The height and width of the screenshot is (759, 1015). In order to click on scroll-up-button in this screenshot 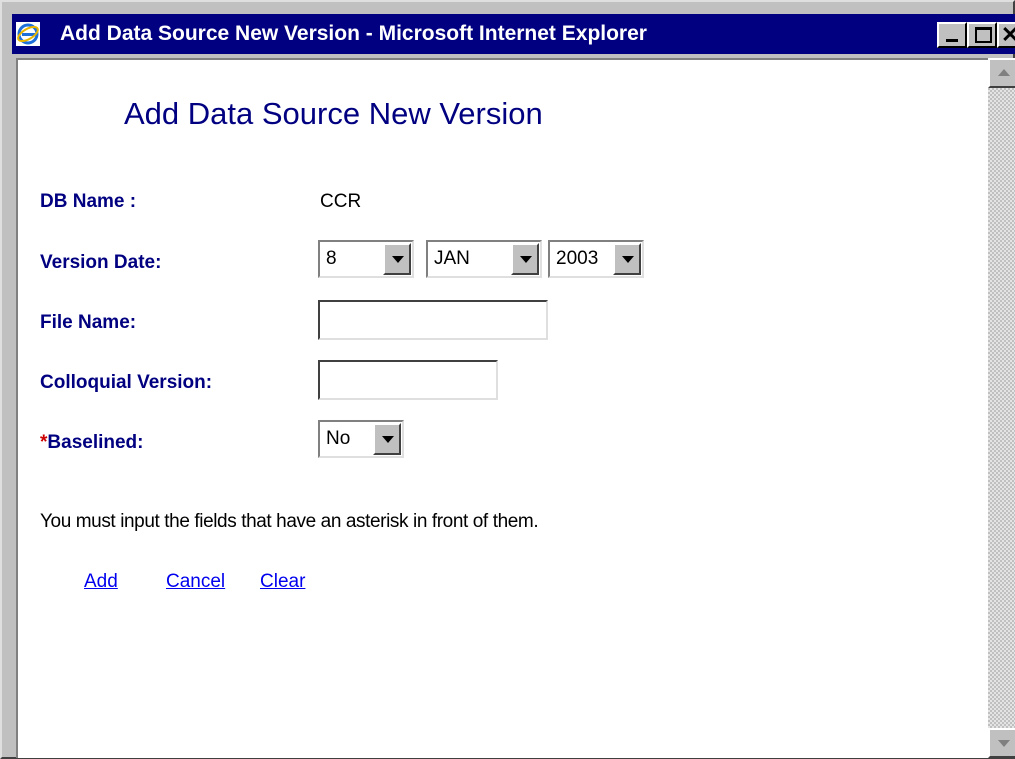, I will do `click(1001, 73)`.